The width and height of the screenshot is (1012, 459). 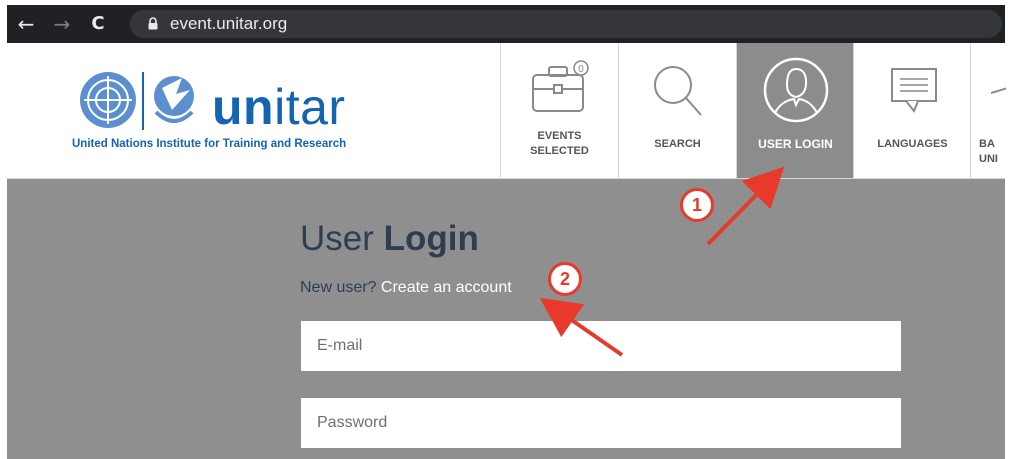 I want to click on page-title: User Login, so click(x=389, y=238).